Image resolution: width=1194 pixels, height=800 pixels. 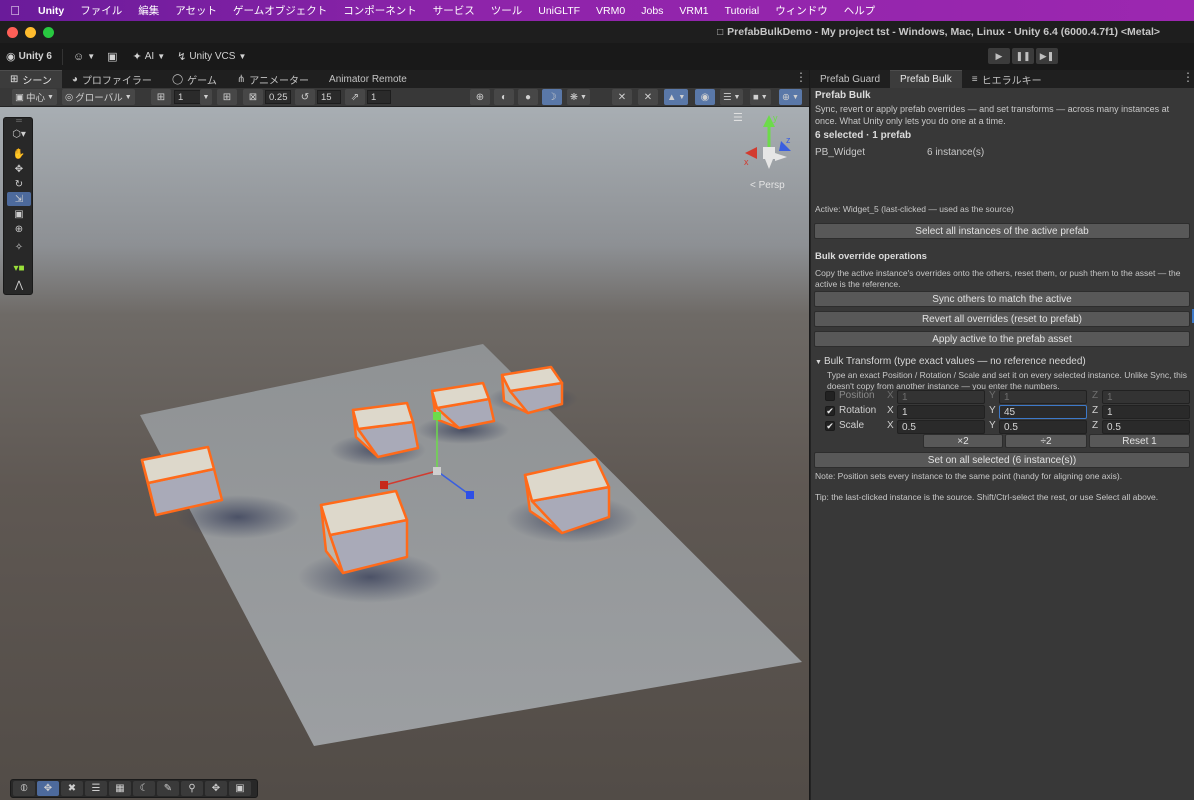 What do you see at coordinates (552, 97) in the screenshot?
I see `shading-lit-icon: ☽` at bounding box center [552, 97].